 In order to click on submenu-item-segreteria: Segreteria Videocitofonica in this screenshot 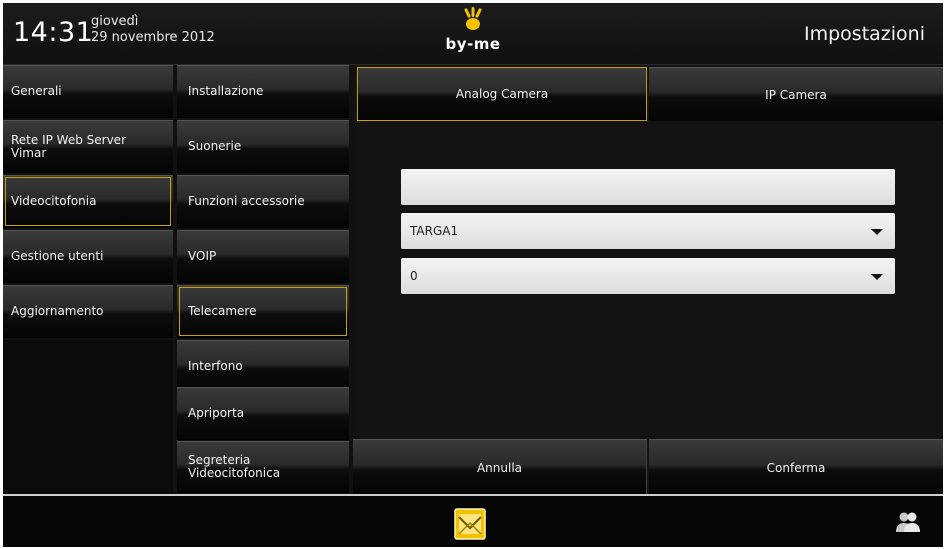, I will do `click(263, 467)`.